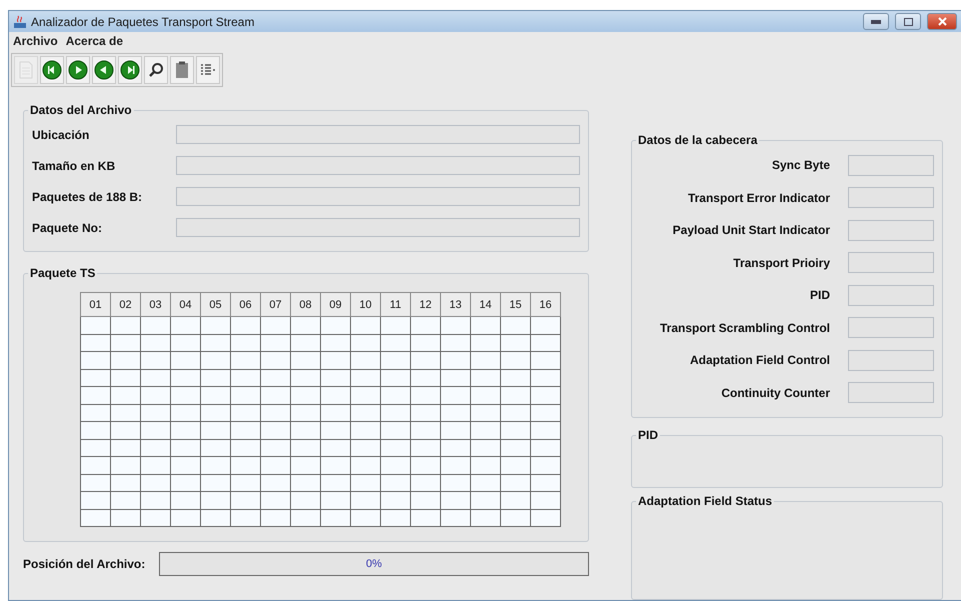 This screenshot has width=961, height=601. What do you see at coordinates (68, 227) in the screenshot?
I see `field-label: Paquete No:` at bounding box center [68, 227].